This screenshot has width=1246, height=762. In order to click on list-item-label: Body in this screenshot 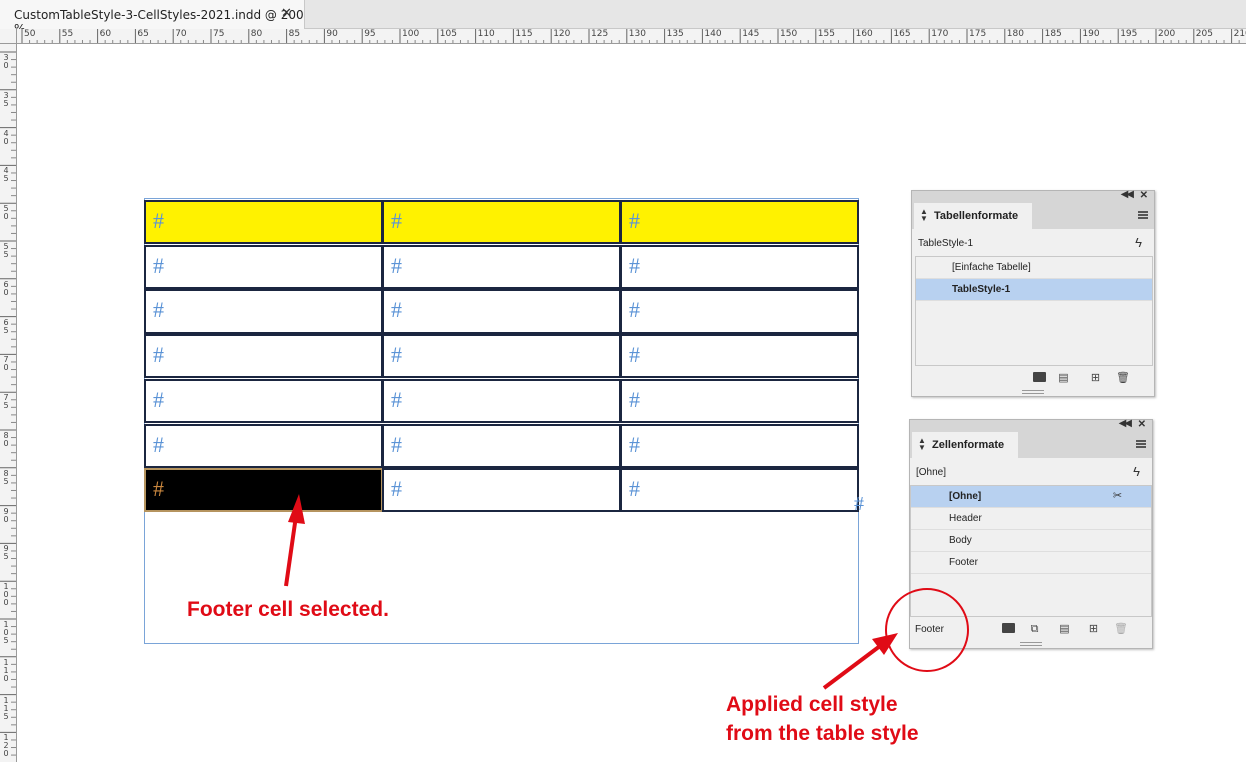, I will do `click(960, 540)`.